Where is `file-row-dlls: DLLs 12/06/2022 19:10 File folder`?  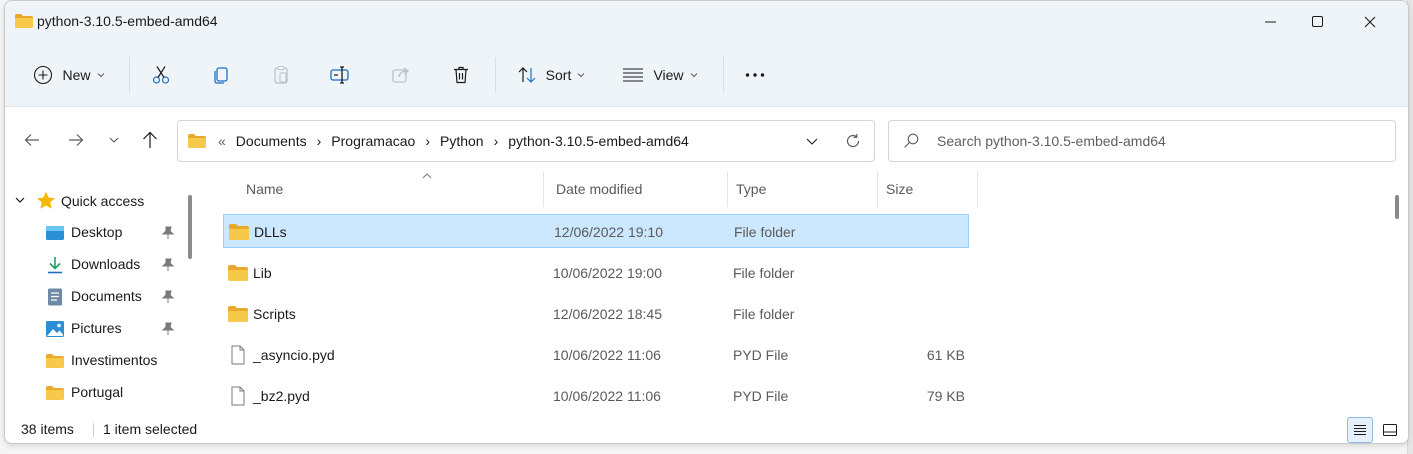 file-row-dlls: DLLs 12/06/2022 19:10 File folder is located at coordinates (596, 231).